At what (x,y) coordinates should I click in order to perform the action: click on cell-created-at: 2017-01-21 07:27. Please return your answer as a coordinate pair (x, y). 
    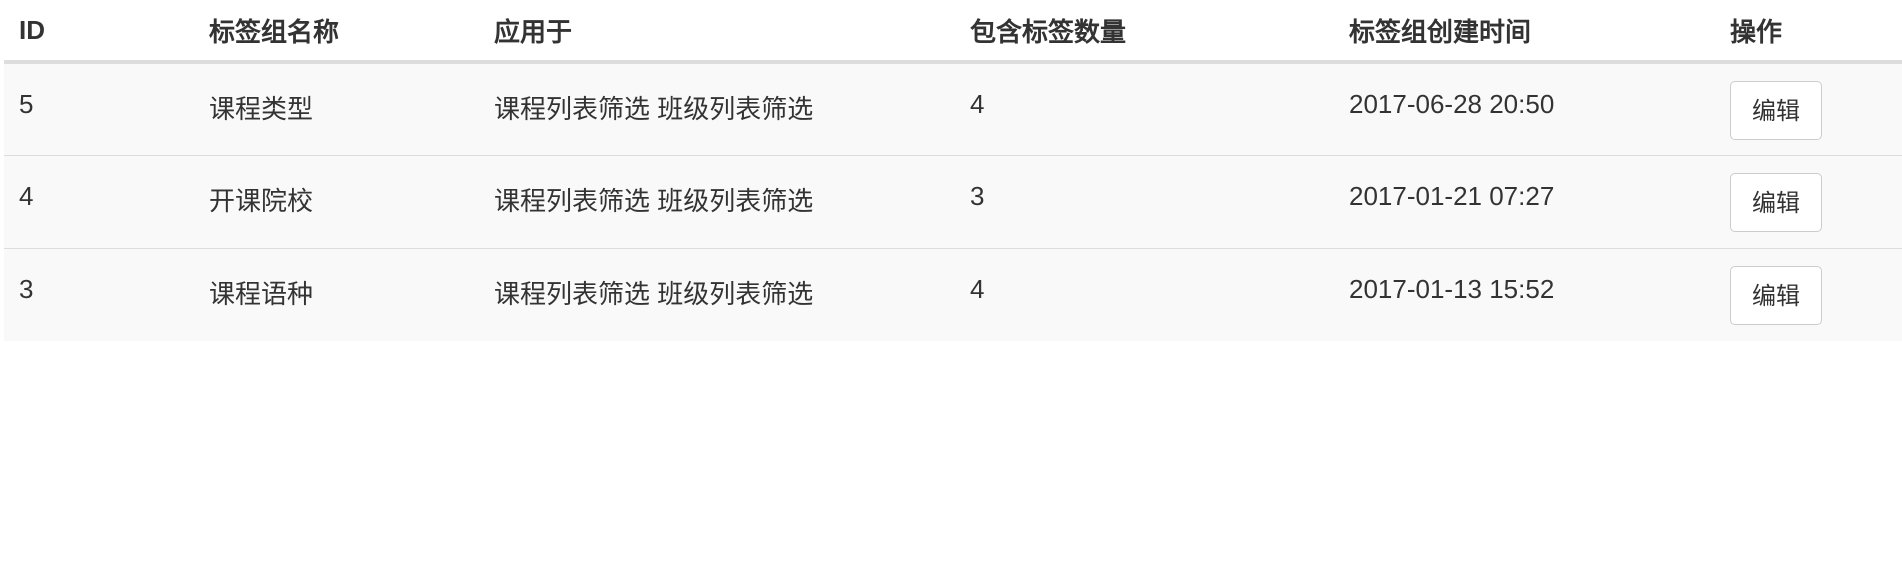
    Looking at the image, I should click on (1524, 201).